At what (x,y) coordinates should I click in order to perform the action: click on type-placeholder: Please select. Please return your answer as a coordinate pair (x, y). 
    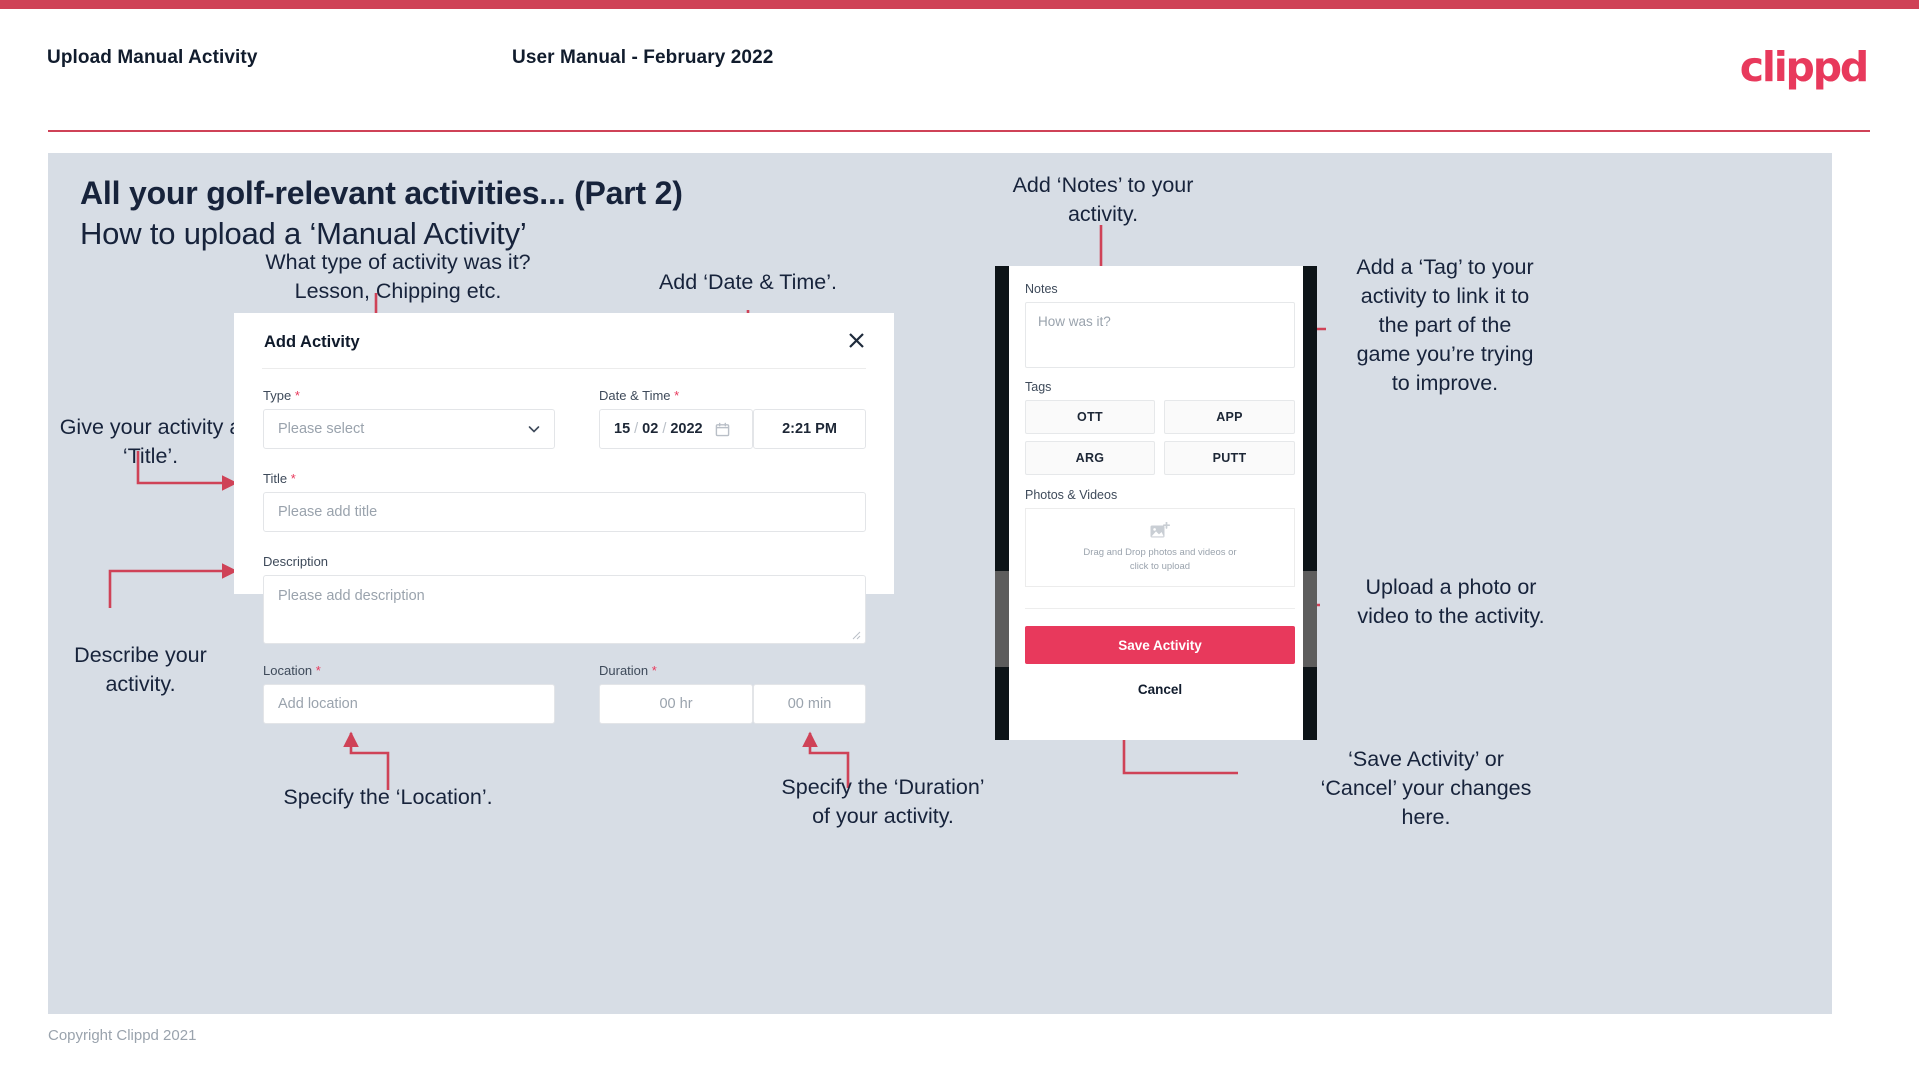
    Looking at the image, I should click on (321, 429).